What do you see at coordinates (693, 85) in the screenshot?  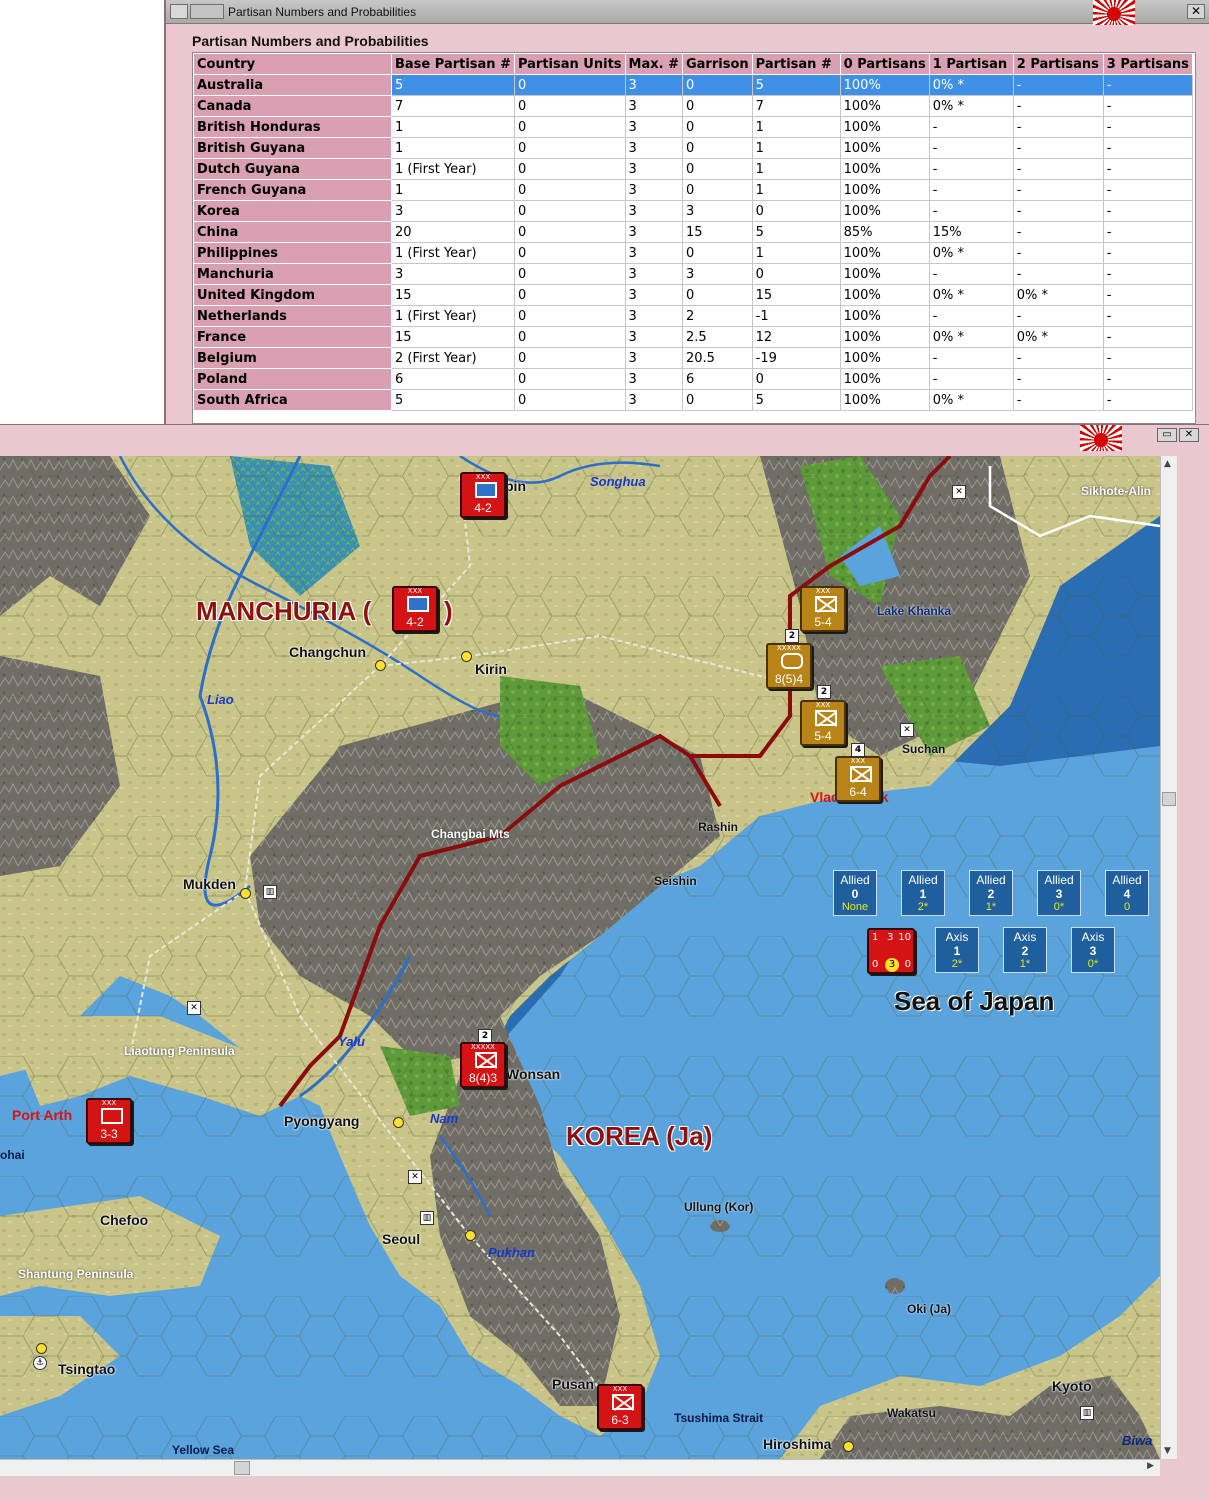 I see `table-row: Australia 5 0 3 0 5 100% 0% * - -` at bounding box center [693, 85].